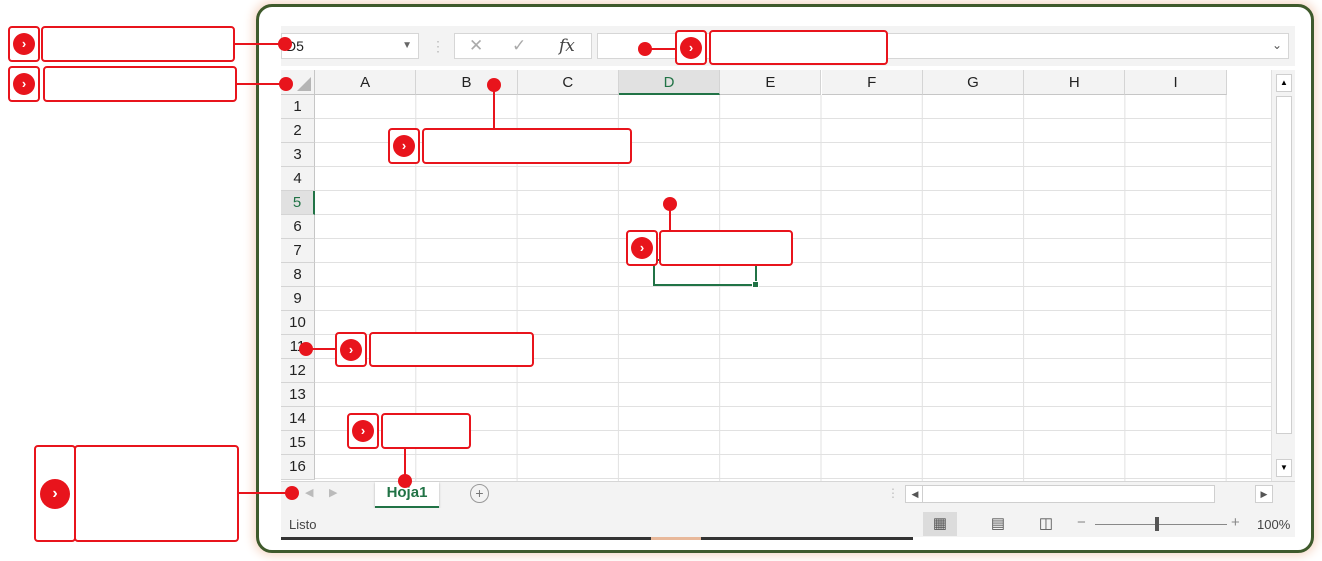  What do you see at coordinates (798, 47) in the screenshot?
I see `annotation-box-formula-bar` at bounding box center [798, 47].